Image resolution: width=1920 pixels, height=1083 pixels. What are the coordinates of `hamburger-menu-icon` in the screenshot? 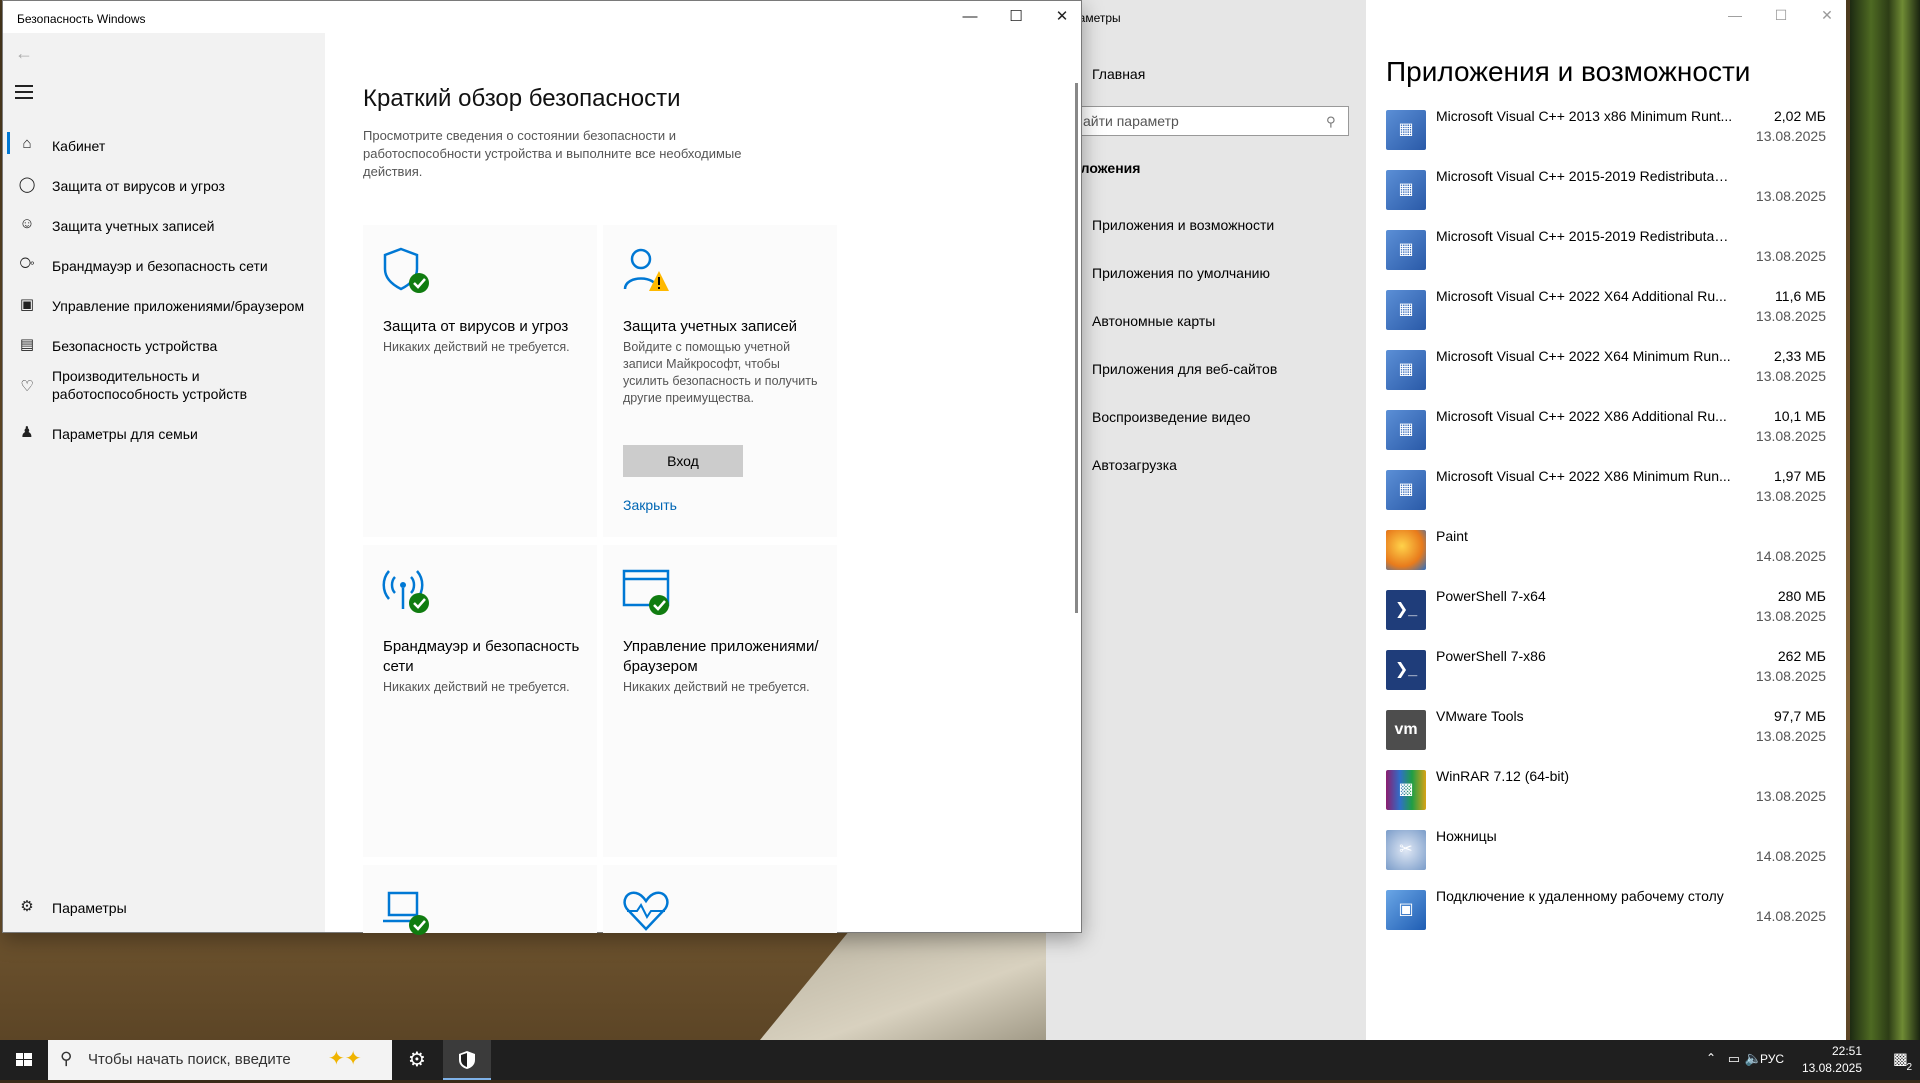 It's located at (24, 94).